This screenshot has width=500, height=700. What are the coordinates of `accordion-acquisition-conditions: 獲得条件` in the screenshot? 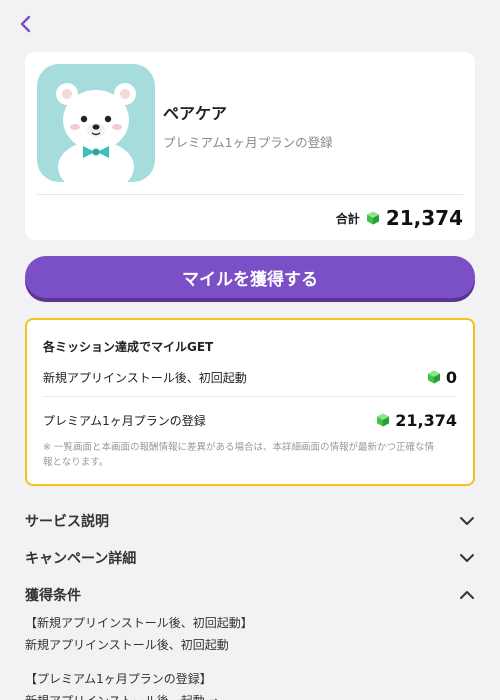 It's located at (250, 595).